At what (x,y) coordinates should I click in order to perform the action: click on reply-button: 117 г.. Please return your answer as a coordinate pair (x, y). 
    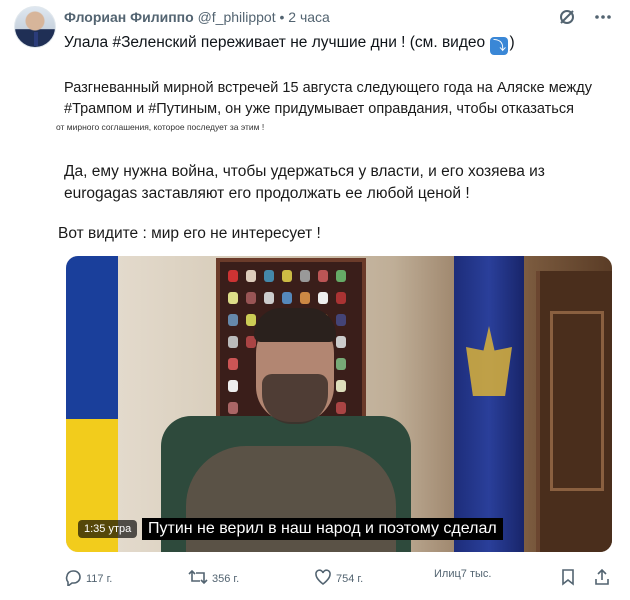
    Looking at the image, I should click on (88, 578).